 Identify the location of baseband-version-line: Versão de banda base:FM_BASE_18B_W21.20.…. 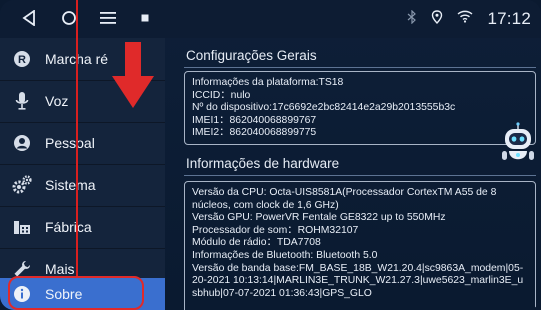
(358, 280).